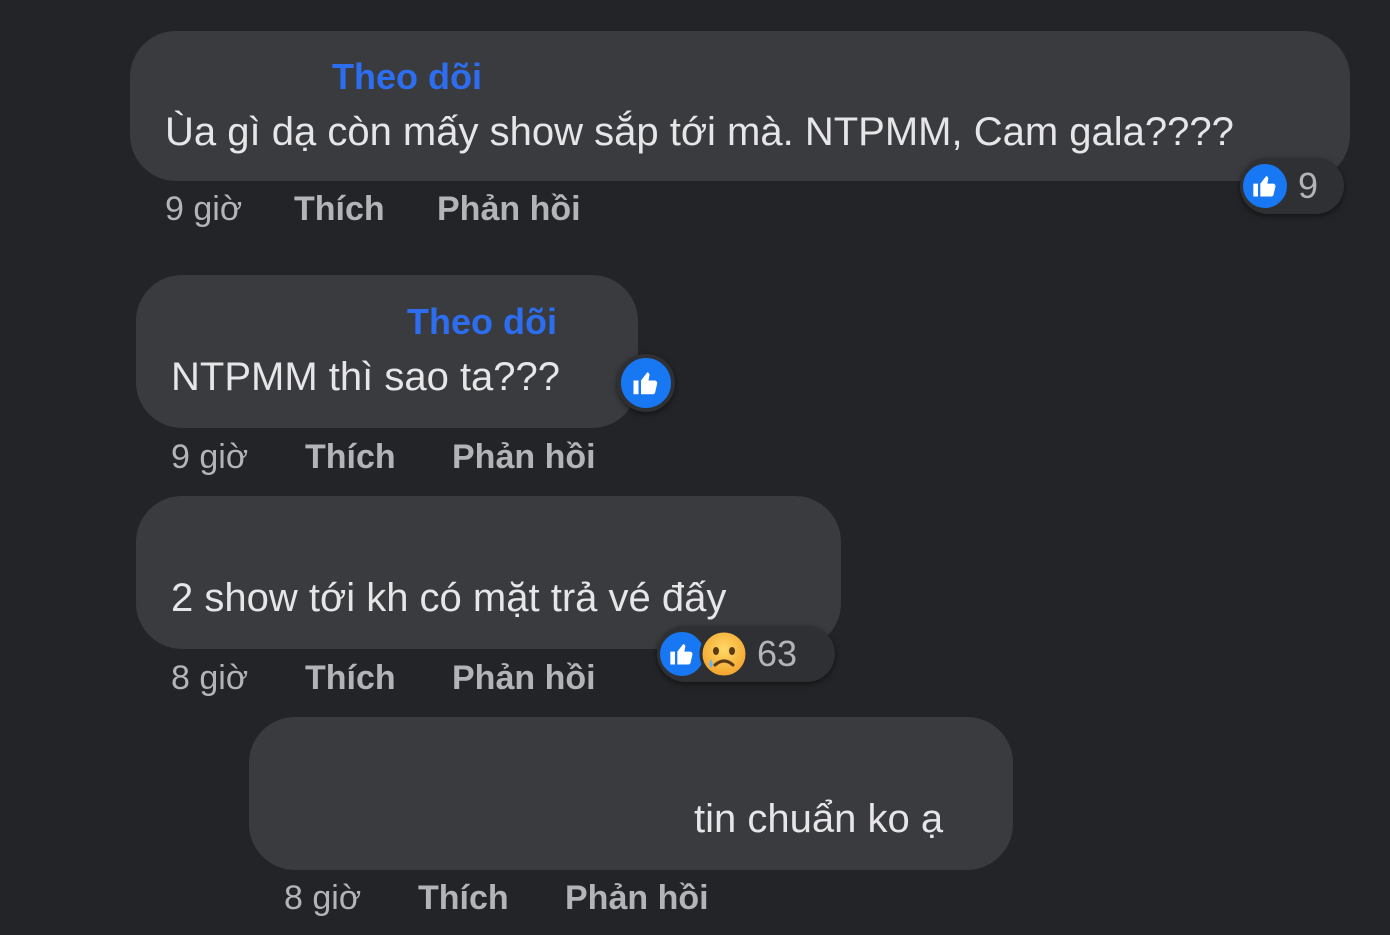 The image size is (1390, 935). Describe the element at coordinates (204, 209) in the screenshot. I see `comment-time-1: 9 giờ` at that location.